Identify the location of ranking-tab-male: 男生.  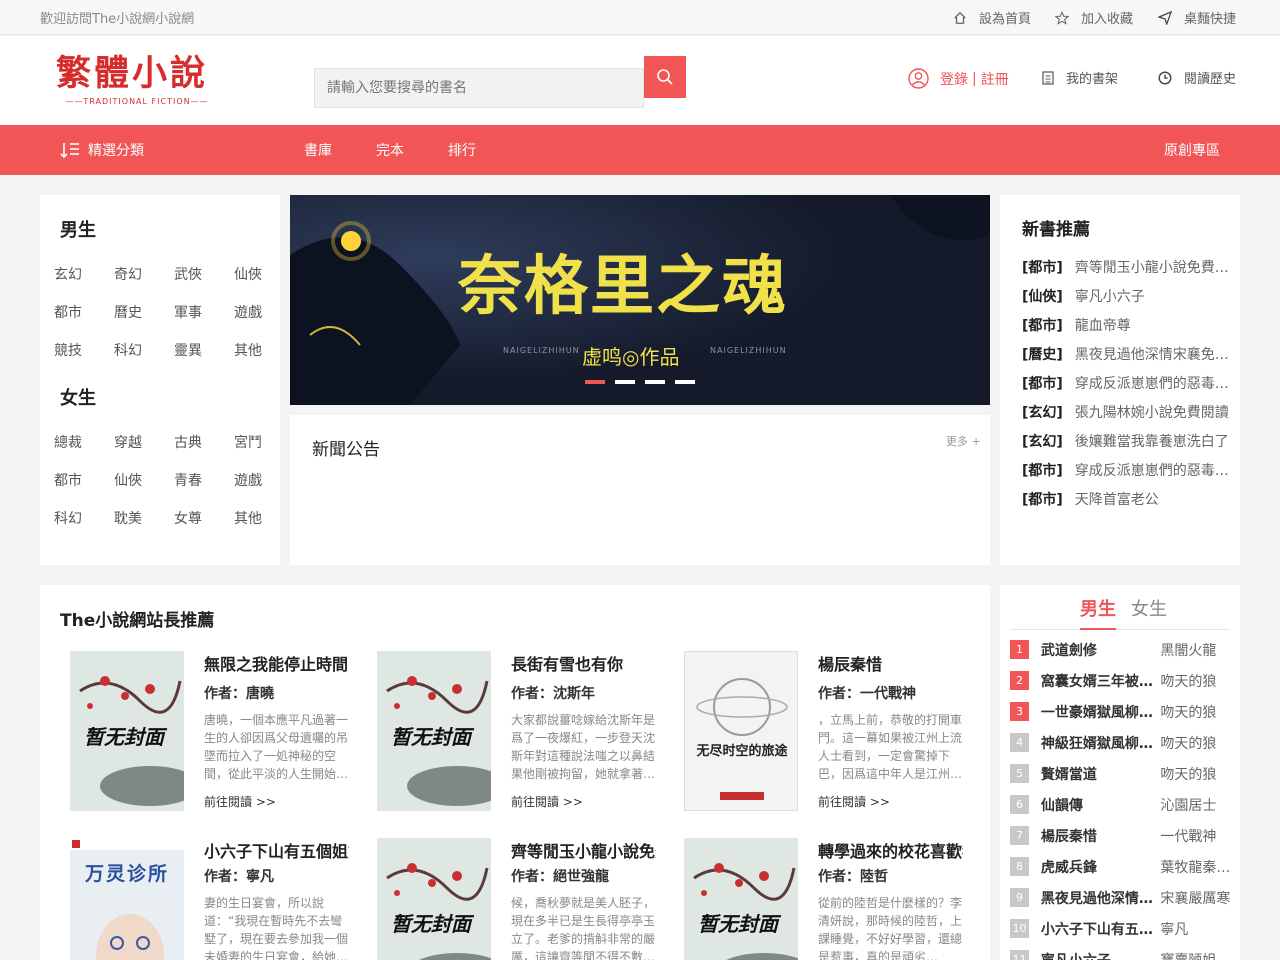
(1098, 608).